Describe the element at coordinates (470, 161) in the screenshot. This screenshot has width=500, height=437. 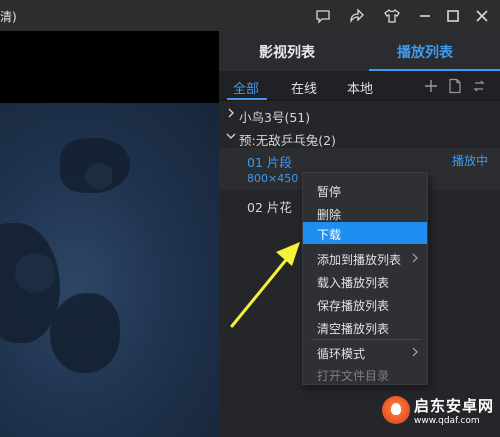
I see `status-badge: 播放中` at that location.